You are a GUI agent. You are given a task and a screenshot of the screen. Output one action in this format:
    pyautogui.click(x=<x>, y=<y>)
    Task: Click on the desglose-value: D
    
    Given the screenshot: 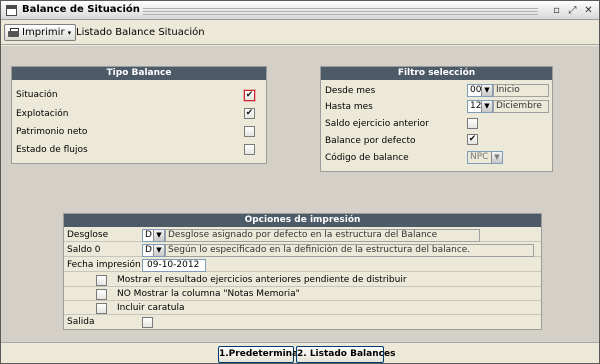 What is the action you would take?
    pyautogui.click(x=148, y=235)
    